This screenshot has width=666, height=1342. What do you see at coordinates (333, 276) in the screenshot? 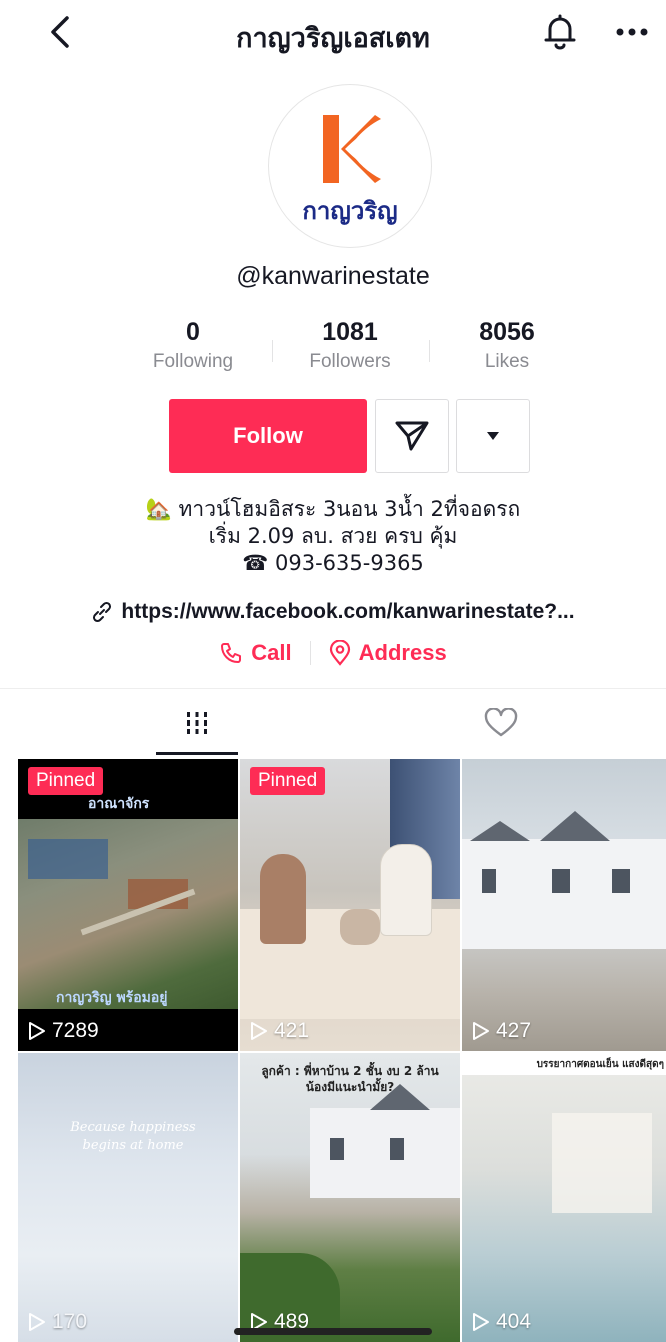
I see `username: @kanwarinestate` at bounding box center [333, 276].